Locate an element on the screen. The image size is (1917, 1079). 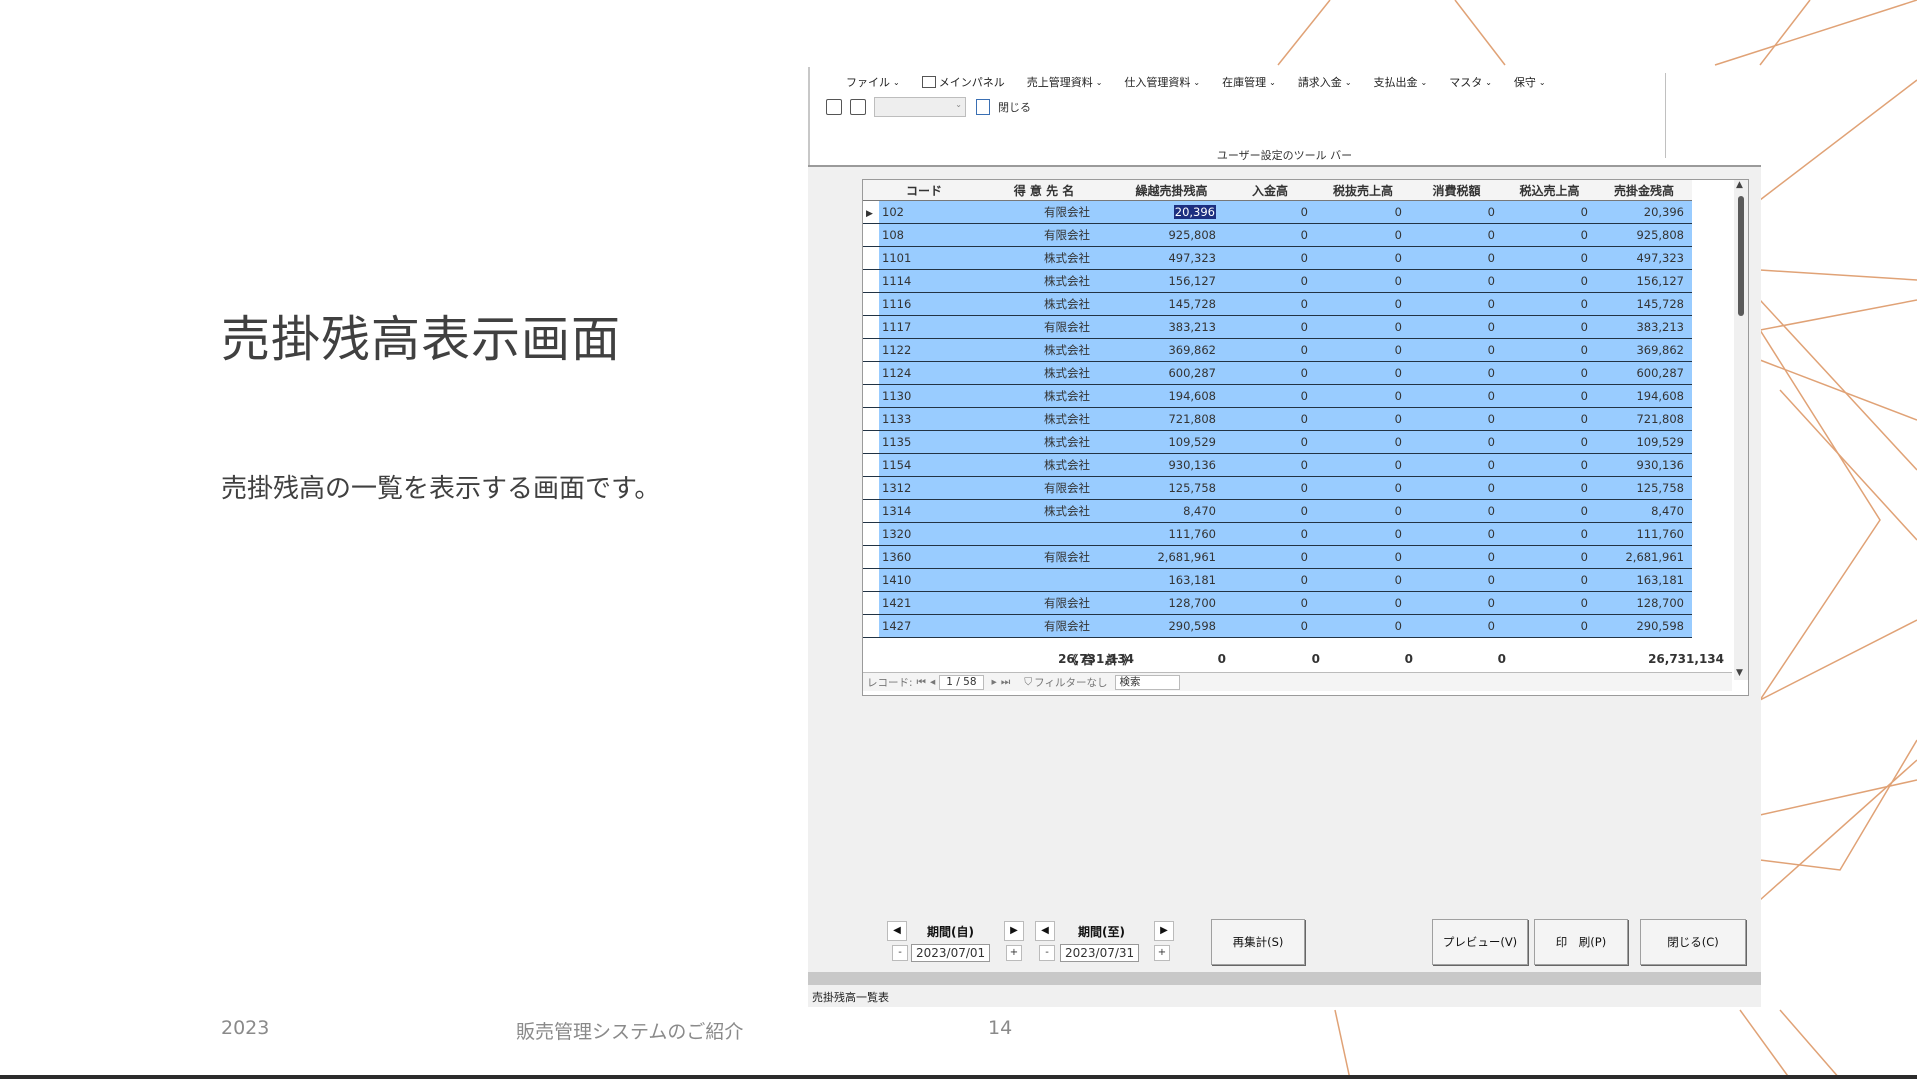
cell-carryover: 383,213 is located at coordinates (1171, 327).